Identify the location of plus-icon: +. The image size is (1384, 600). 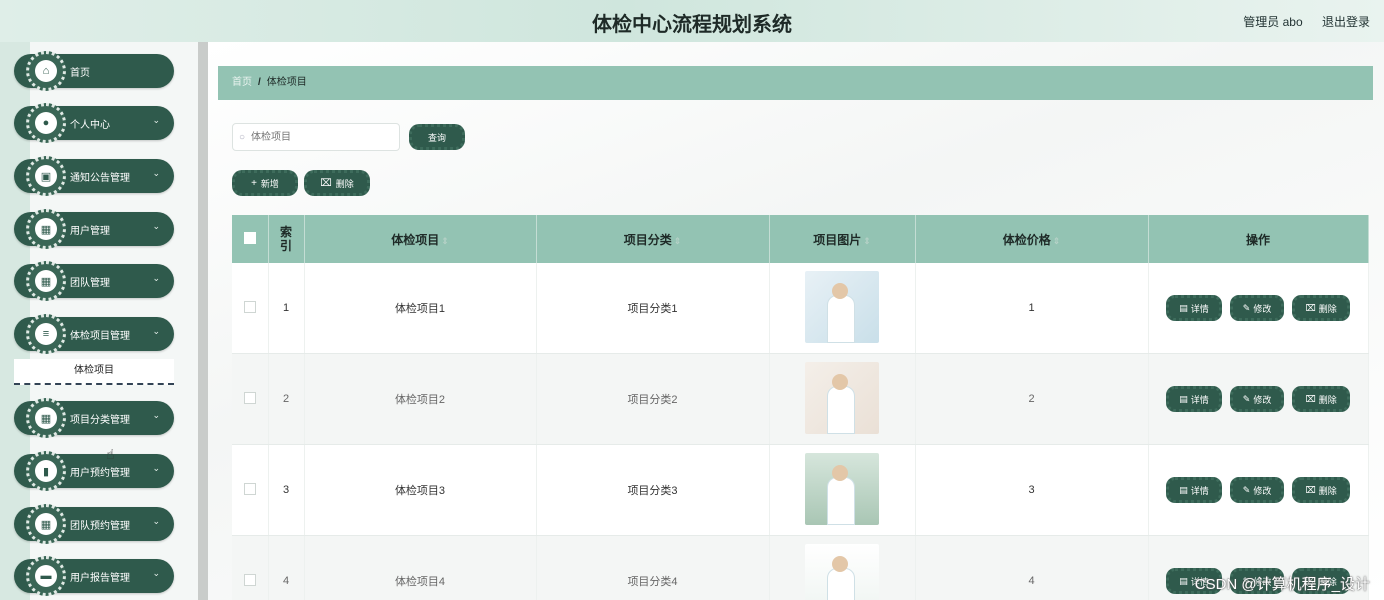
(254, 183).